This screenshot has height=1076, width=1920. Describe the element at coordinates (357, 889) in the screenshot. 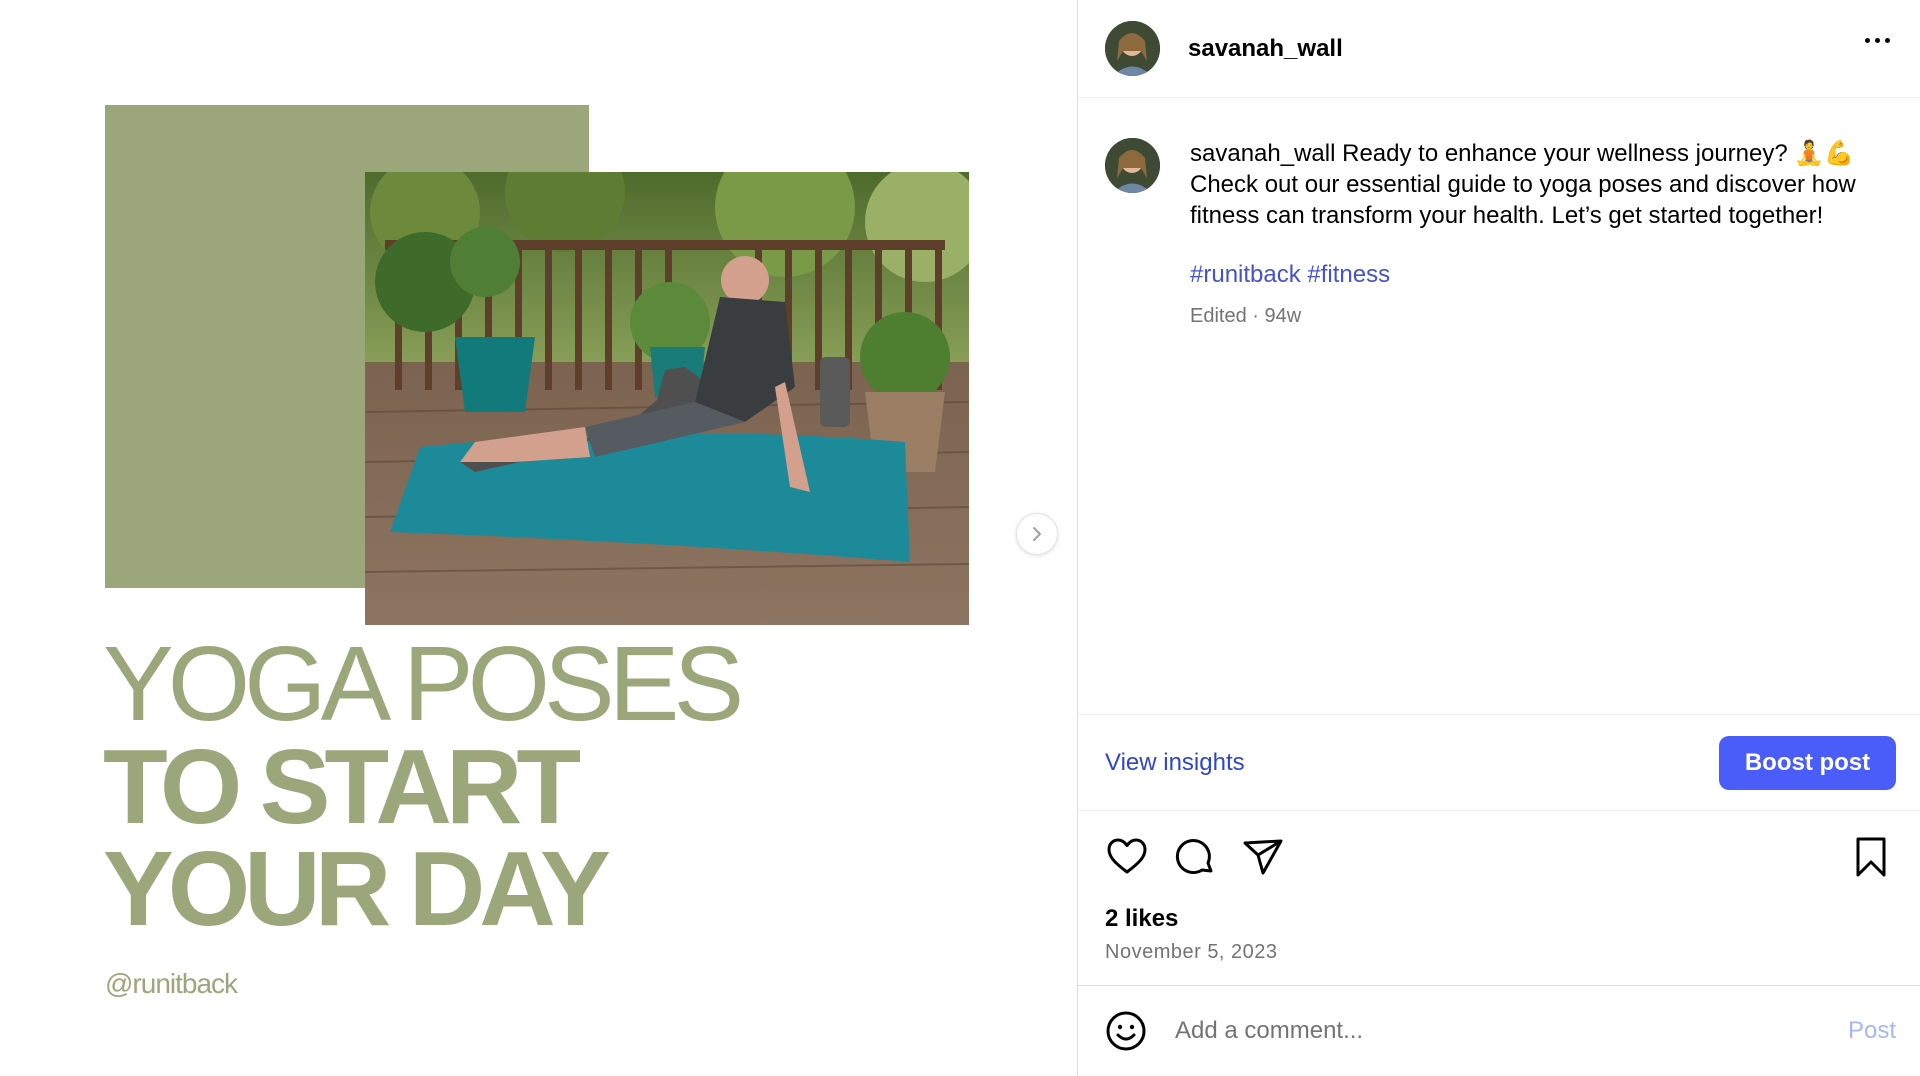

I see `headline-line-3: YOUR DAY` at that location.